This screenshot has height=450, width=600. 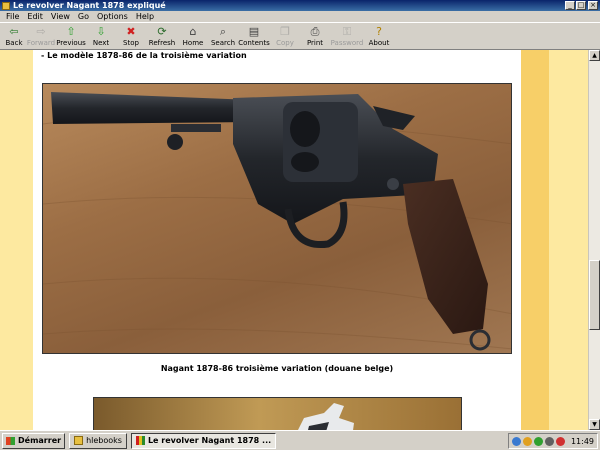 I want to click on print-icon: ⎙, so click(x=315, y=31).